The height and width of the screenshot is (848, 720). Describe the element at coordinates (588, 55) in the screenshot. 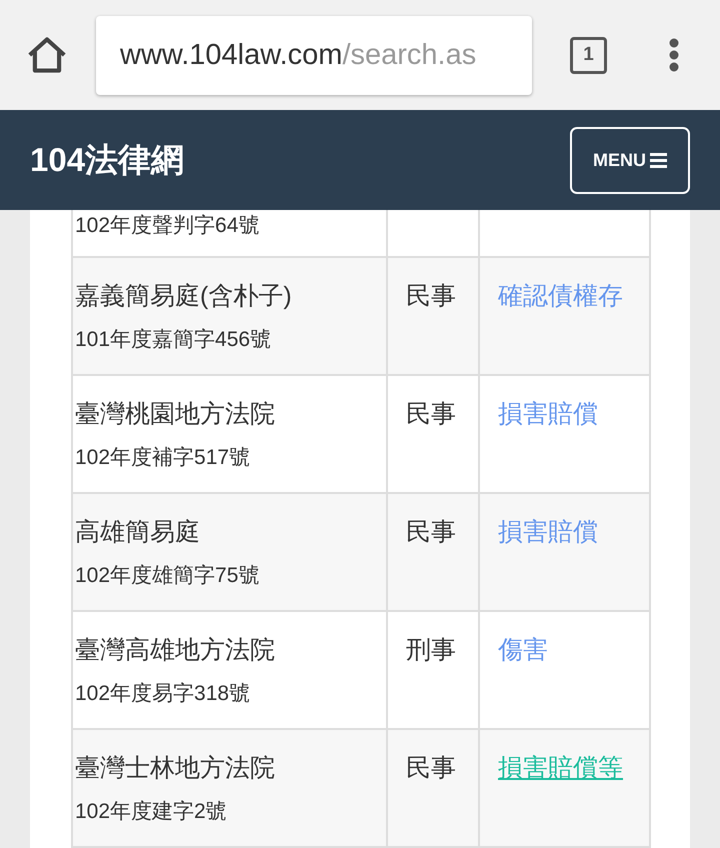

I see `tab-switcher-button: 1` at that location.